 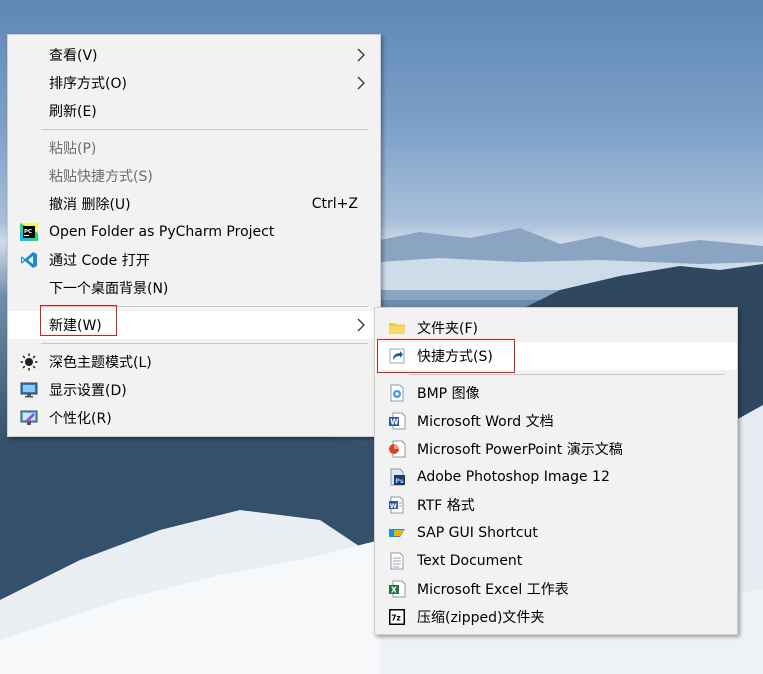 What do you see at coordinates (556, 328) in the screenshot?
I see `submenu-item-folder: 文件夹(F)` at bounding box center [556, 328].